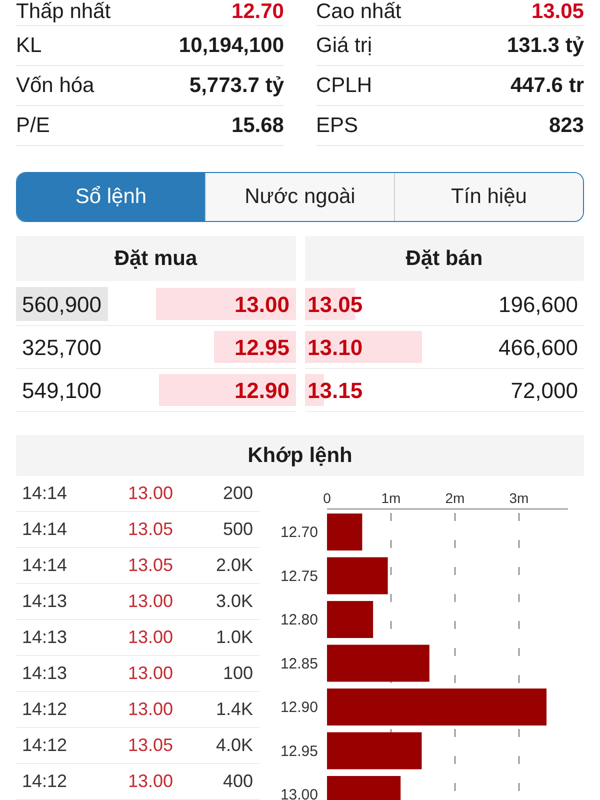 Image resolution: width=600 pixels, height=800 pixels. I want to click on trade-volume: 2.0K, so click(235, 565).